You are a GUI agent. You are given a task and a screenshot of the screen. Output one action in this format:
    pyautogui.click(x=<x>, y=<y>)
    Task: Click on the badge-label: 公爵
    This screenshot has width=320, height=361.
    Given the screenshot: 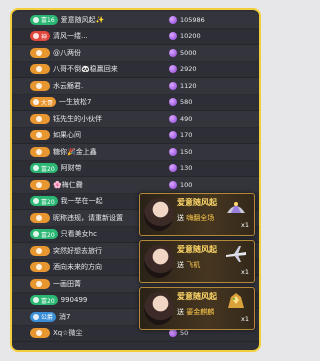 What is the action you would take?
    pyautogui.click(x=47, y=318)
    